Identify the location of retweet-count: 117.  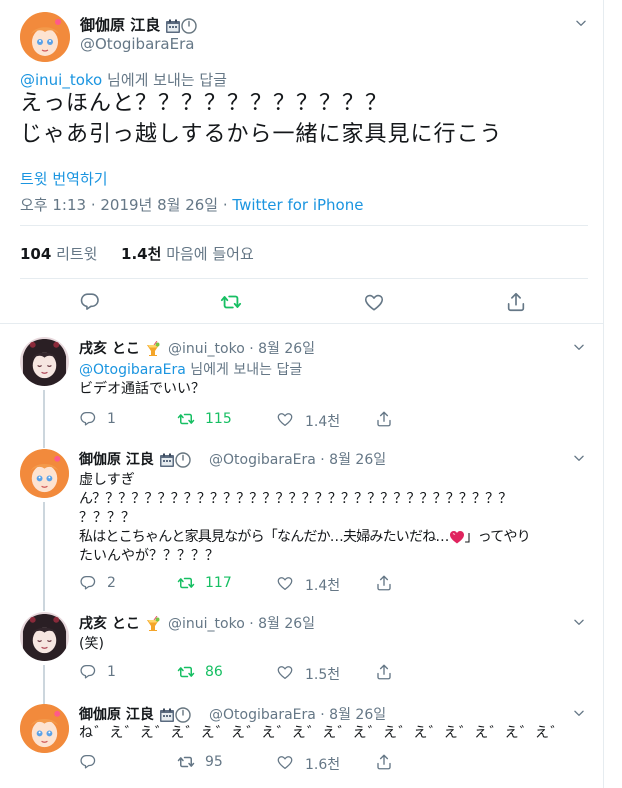
(218, 583).